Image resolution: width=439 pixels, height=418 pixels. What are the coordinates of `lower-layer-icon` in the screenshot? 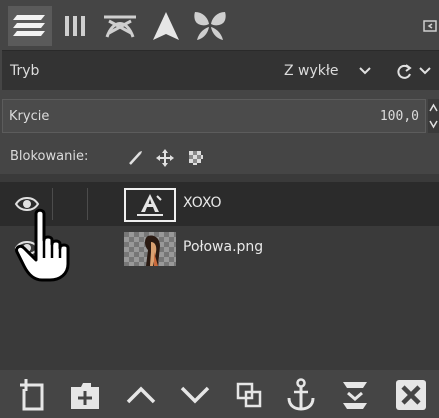 It's located at (195, 395).